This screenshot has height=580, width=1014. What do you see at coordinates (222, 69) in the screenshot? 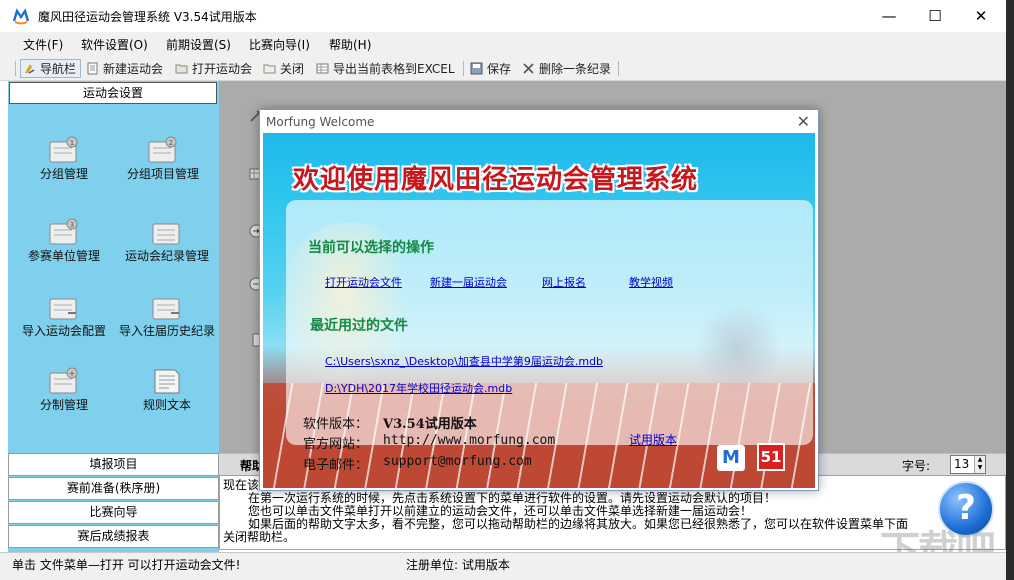
I see `open-meet-label: 打开运动会` at bounding box center [222, 69].